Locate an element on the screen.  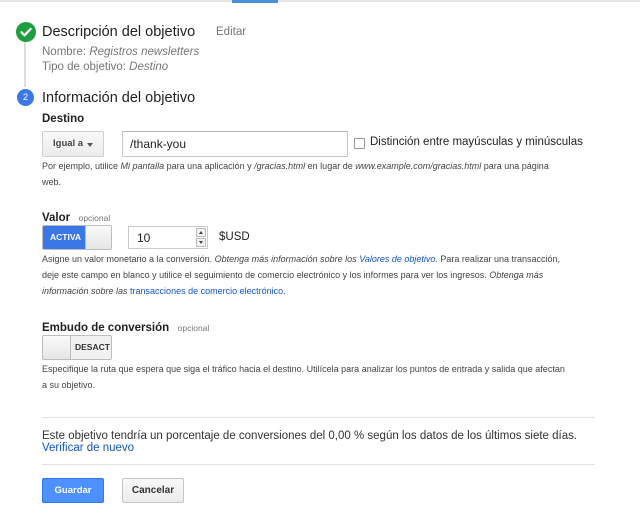
step2-title: Información del objetivo is located at coordinates (119, 98).